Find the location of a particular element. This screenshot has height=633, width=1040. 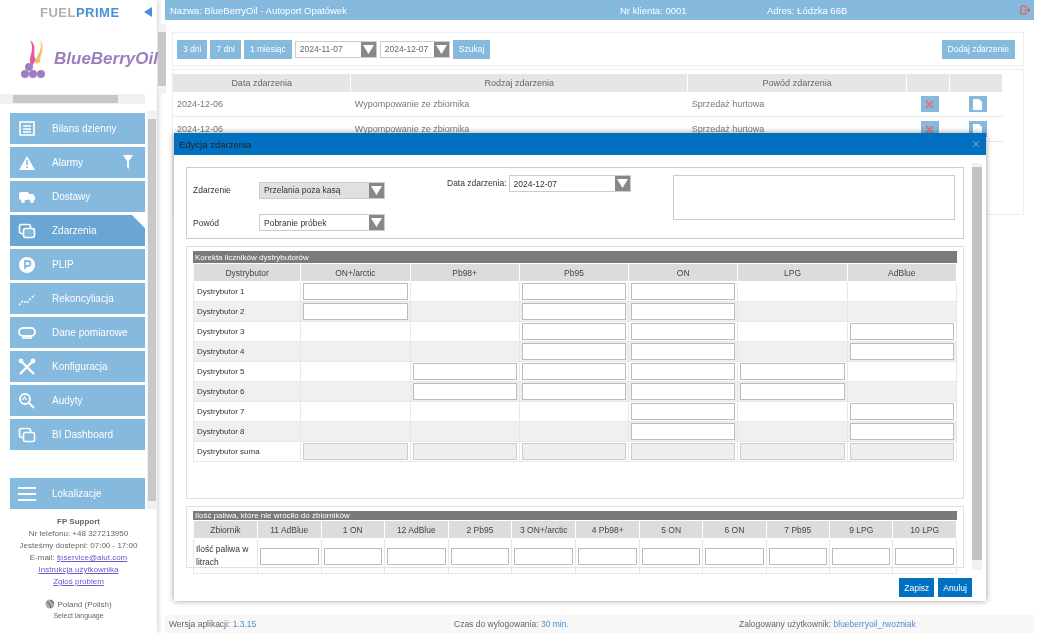

windows-icon is located at coordinates (27, 434).